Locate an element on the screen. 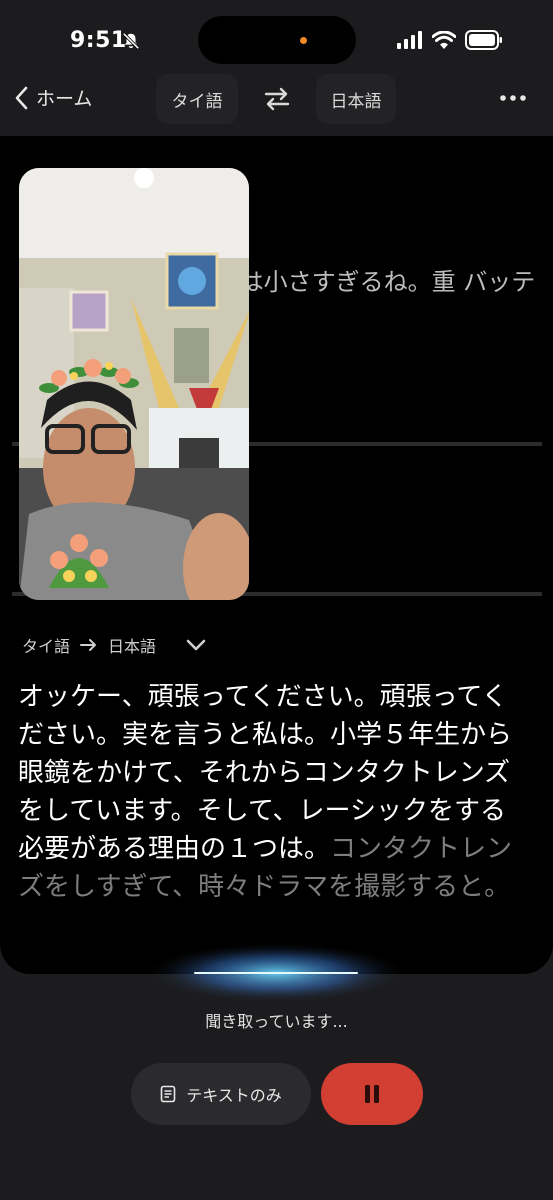 The height and width of the screenshot is (1200, 553). mic-indicator-dot is located at coordinates (303, 40).